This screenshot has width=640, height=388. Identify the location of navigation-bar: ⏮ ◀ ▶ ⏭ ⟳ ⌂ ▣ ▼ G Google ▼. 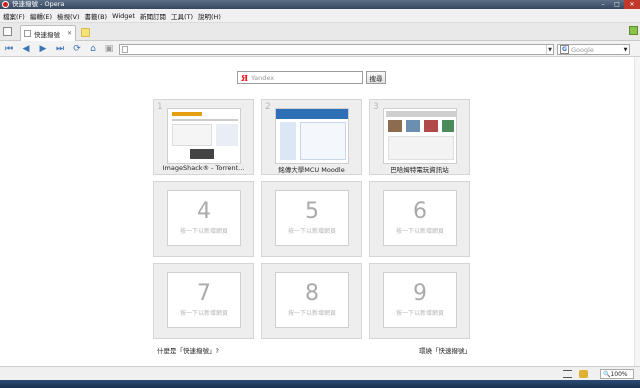
(320, 49).